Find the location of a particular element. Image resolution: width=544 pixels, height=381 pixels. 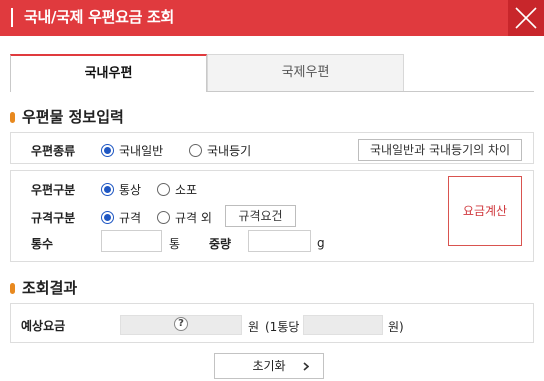

expected-fee-value: ? is located at coordinates (181, 325).